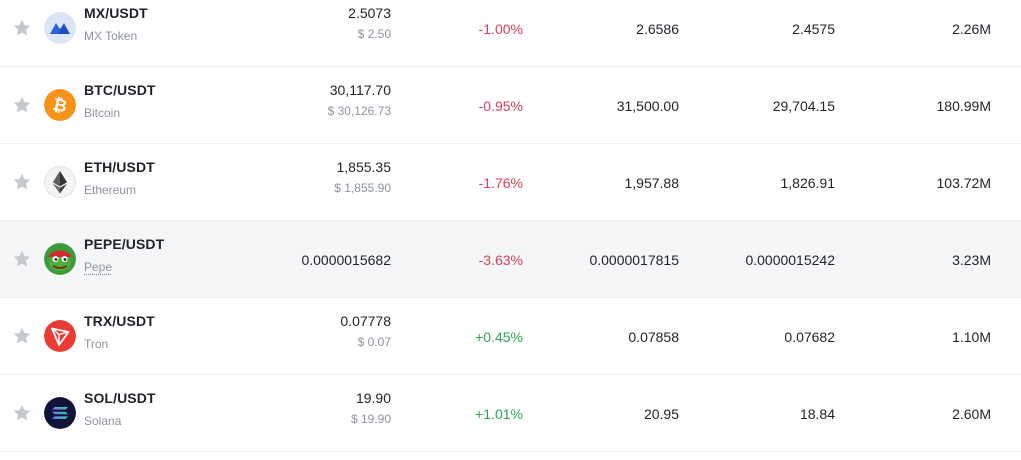 The width and height of the screenshot is (1021, 460). I want to click on change-percent: -1.76%, so click(500, 183).